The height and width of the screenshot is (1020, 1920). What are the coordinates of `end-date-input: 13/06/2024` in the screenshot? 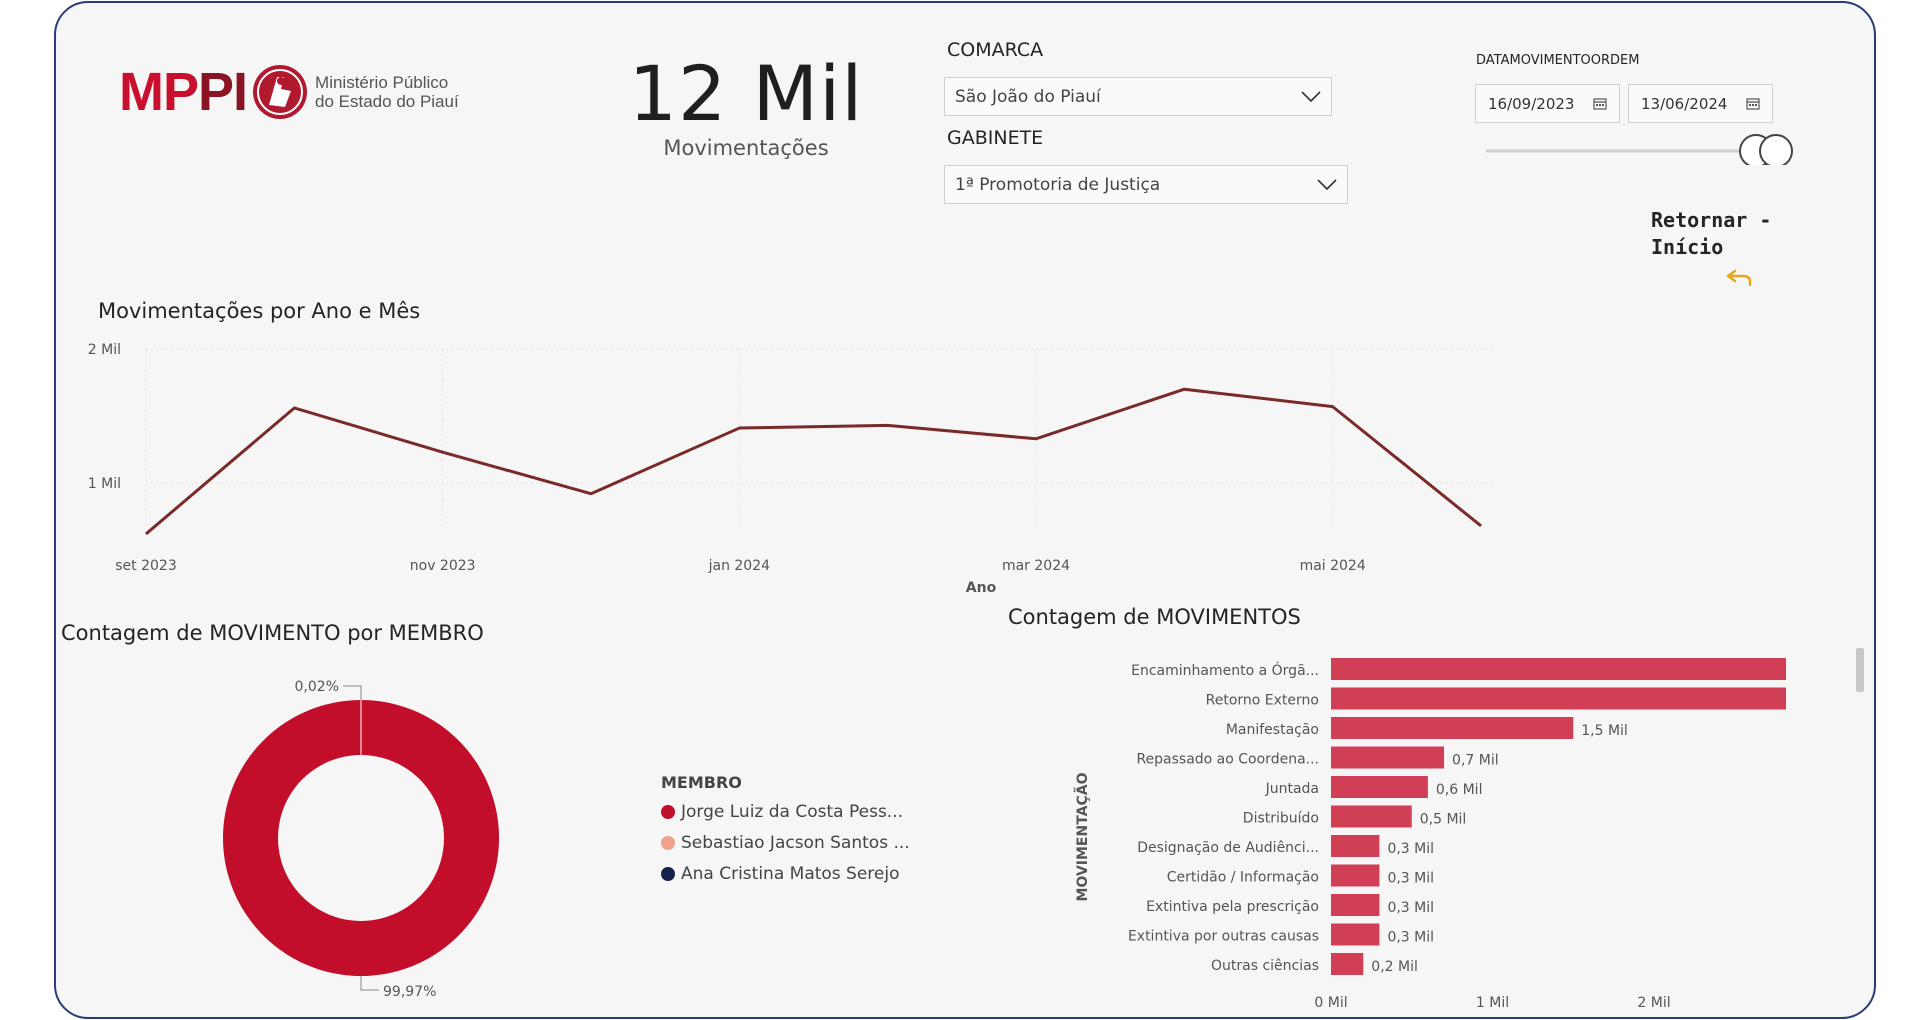 It's located at (1700, 103).